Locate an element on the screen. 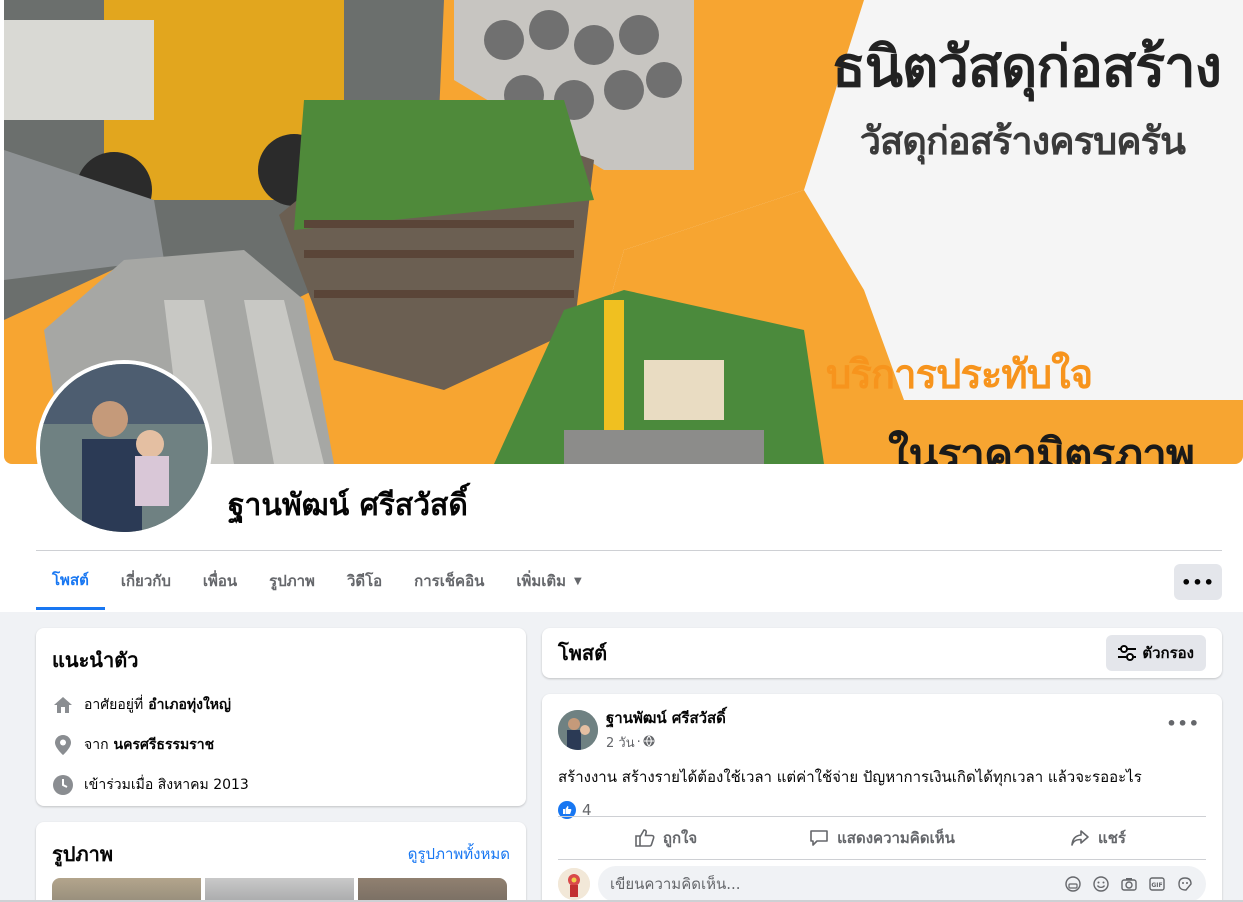 Image resolution: width=1243 pixels, height=902 pixels. intro-lives-row: อาศัยอยู่ที่ อำเภอทุ่งใหญ่ is located at coordinates (281, 705).